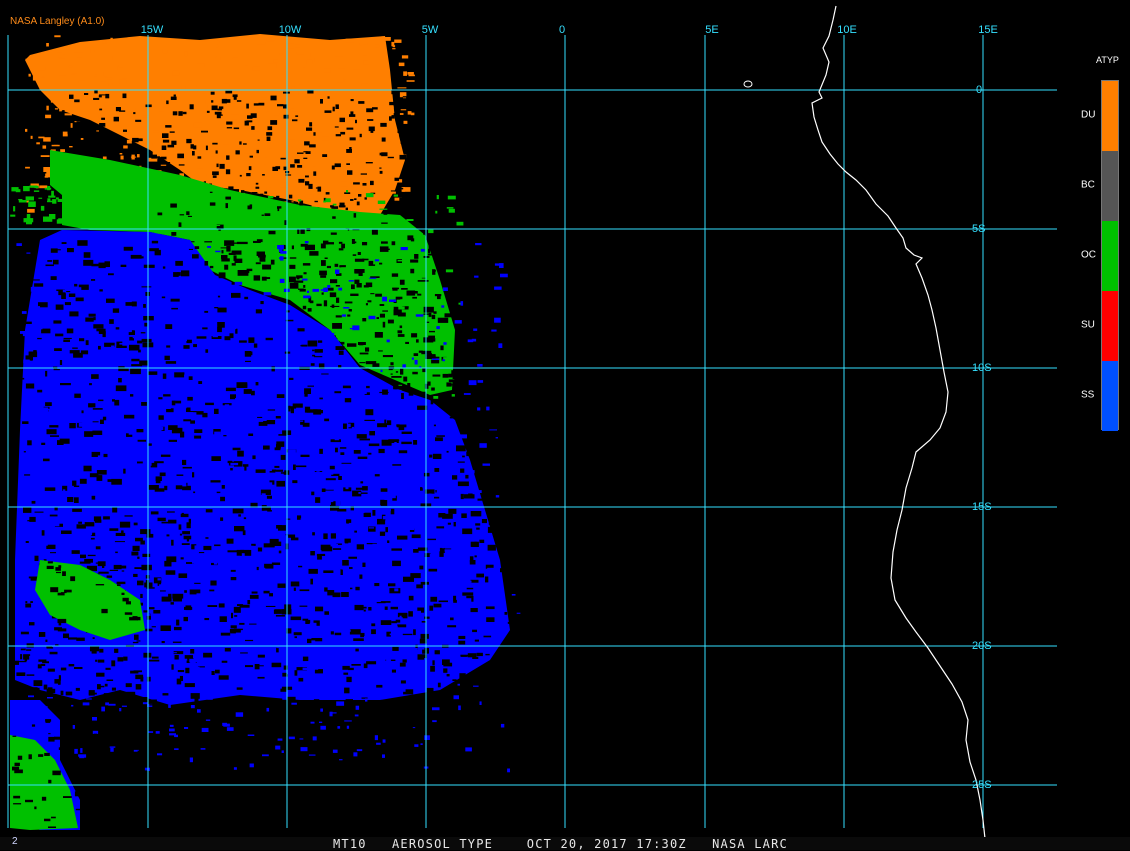  Describe the element at coordinates (1110, 116) in the screenshot. I see `legend-swatch-du` at that location.